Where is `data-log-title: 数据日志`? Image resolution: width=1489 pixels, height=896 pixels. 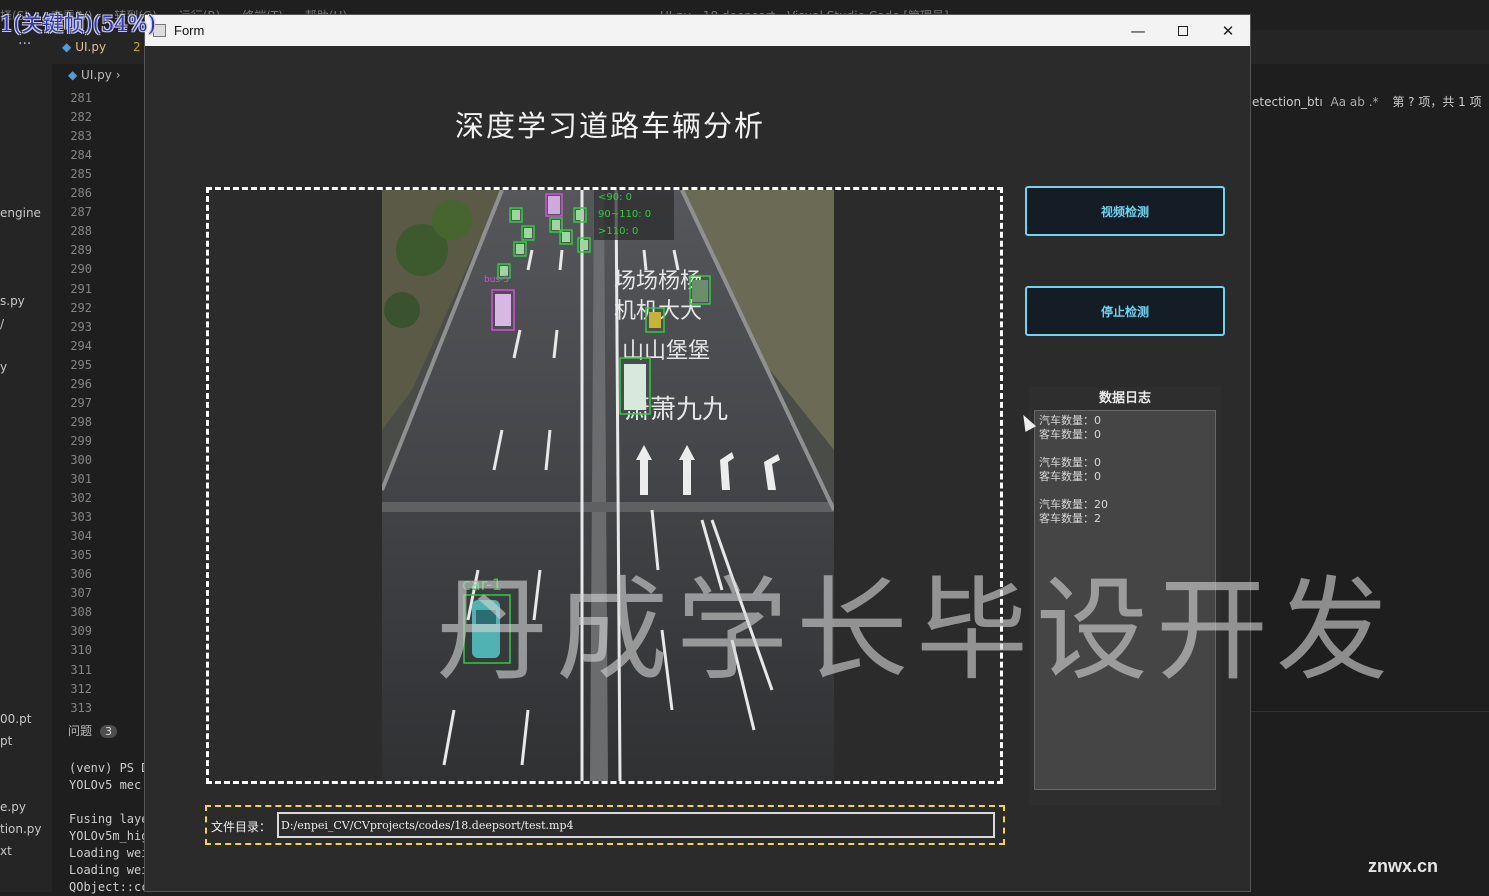 data-log-title: 数据日志 is located at coordinates (1124, 398).